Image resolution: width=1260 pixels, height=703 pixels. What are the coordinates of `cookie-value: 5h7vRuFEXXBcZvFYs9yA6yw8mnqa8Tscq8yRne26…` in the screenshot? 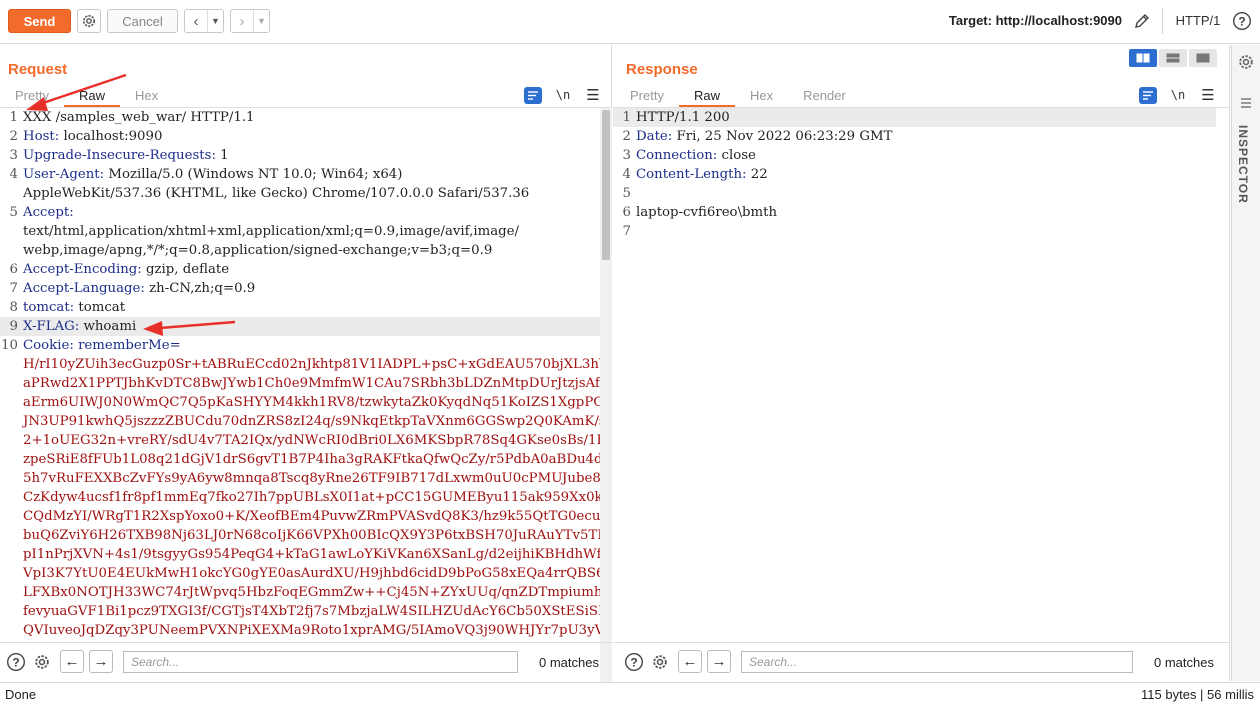 It's located at (311, 478).